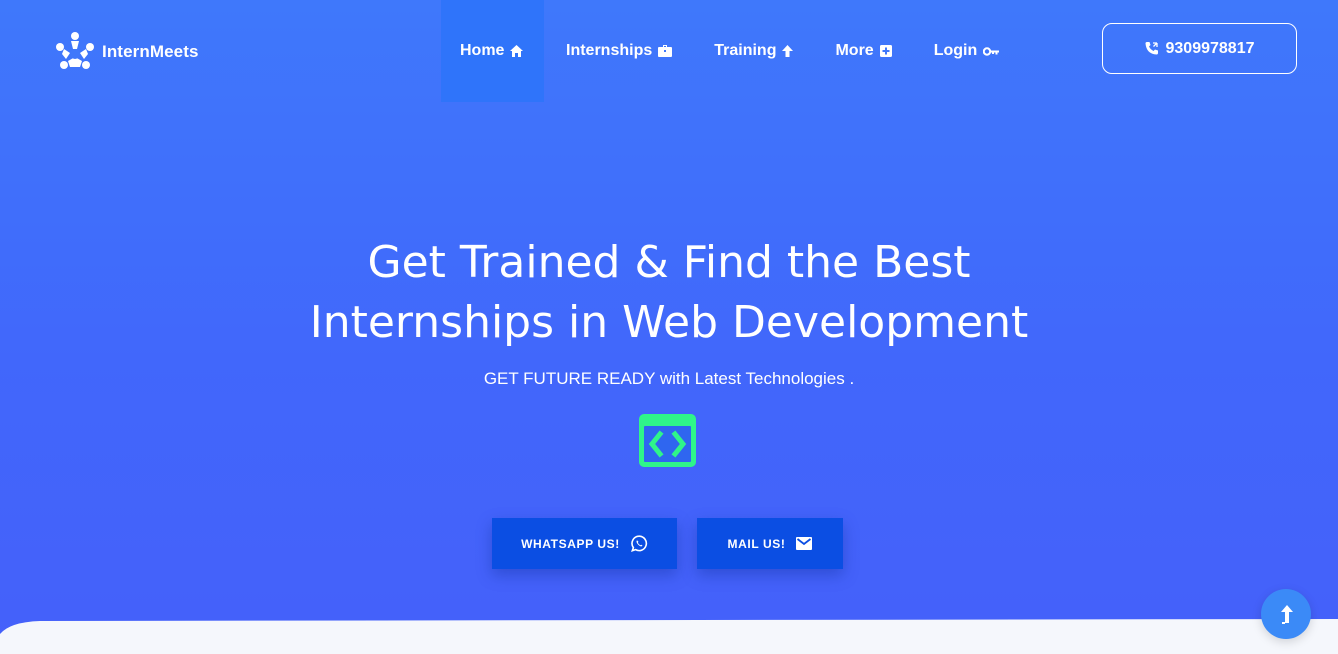 Image resolution: width=1338 pixels, height=654 pixels. Describe the element at coordinates (669, 322) in the screenshot. I see `hero-title-line-2: Internships in Web Development` at that location.